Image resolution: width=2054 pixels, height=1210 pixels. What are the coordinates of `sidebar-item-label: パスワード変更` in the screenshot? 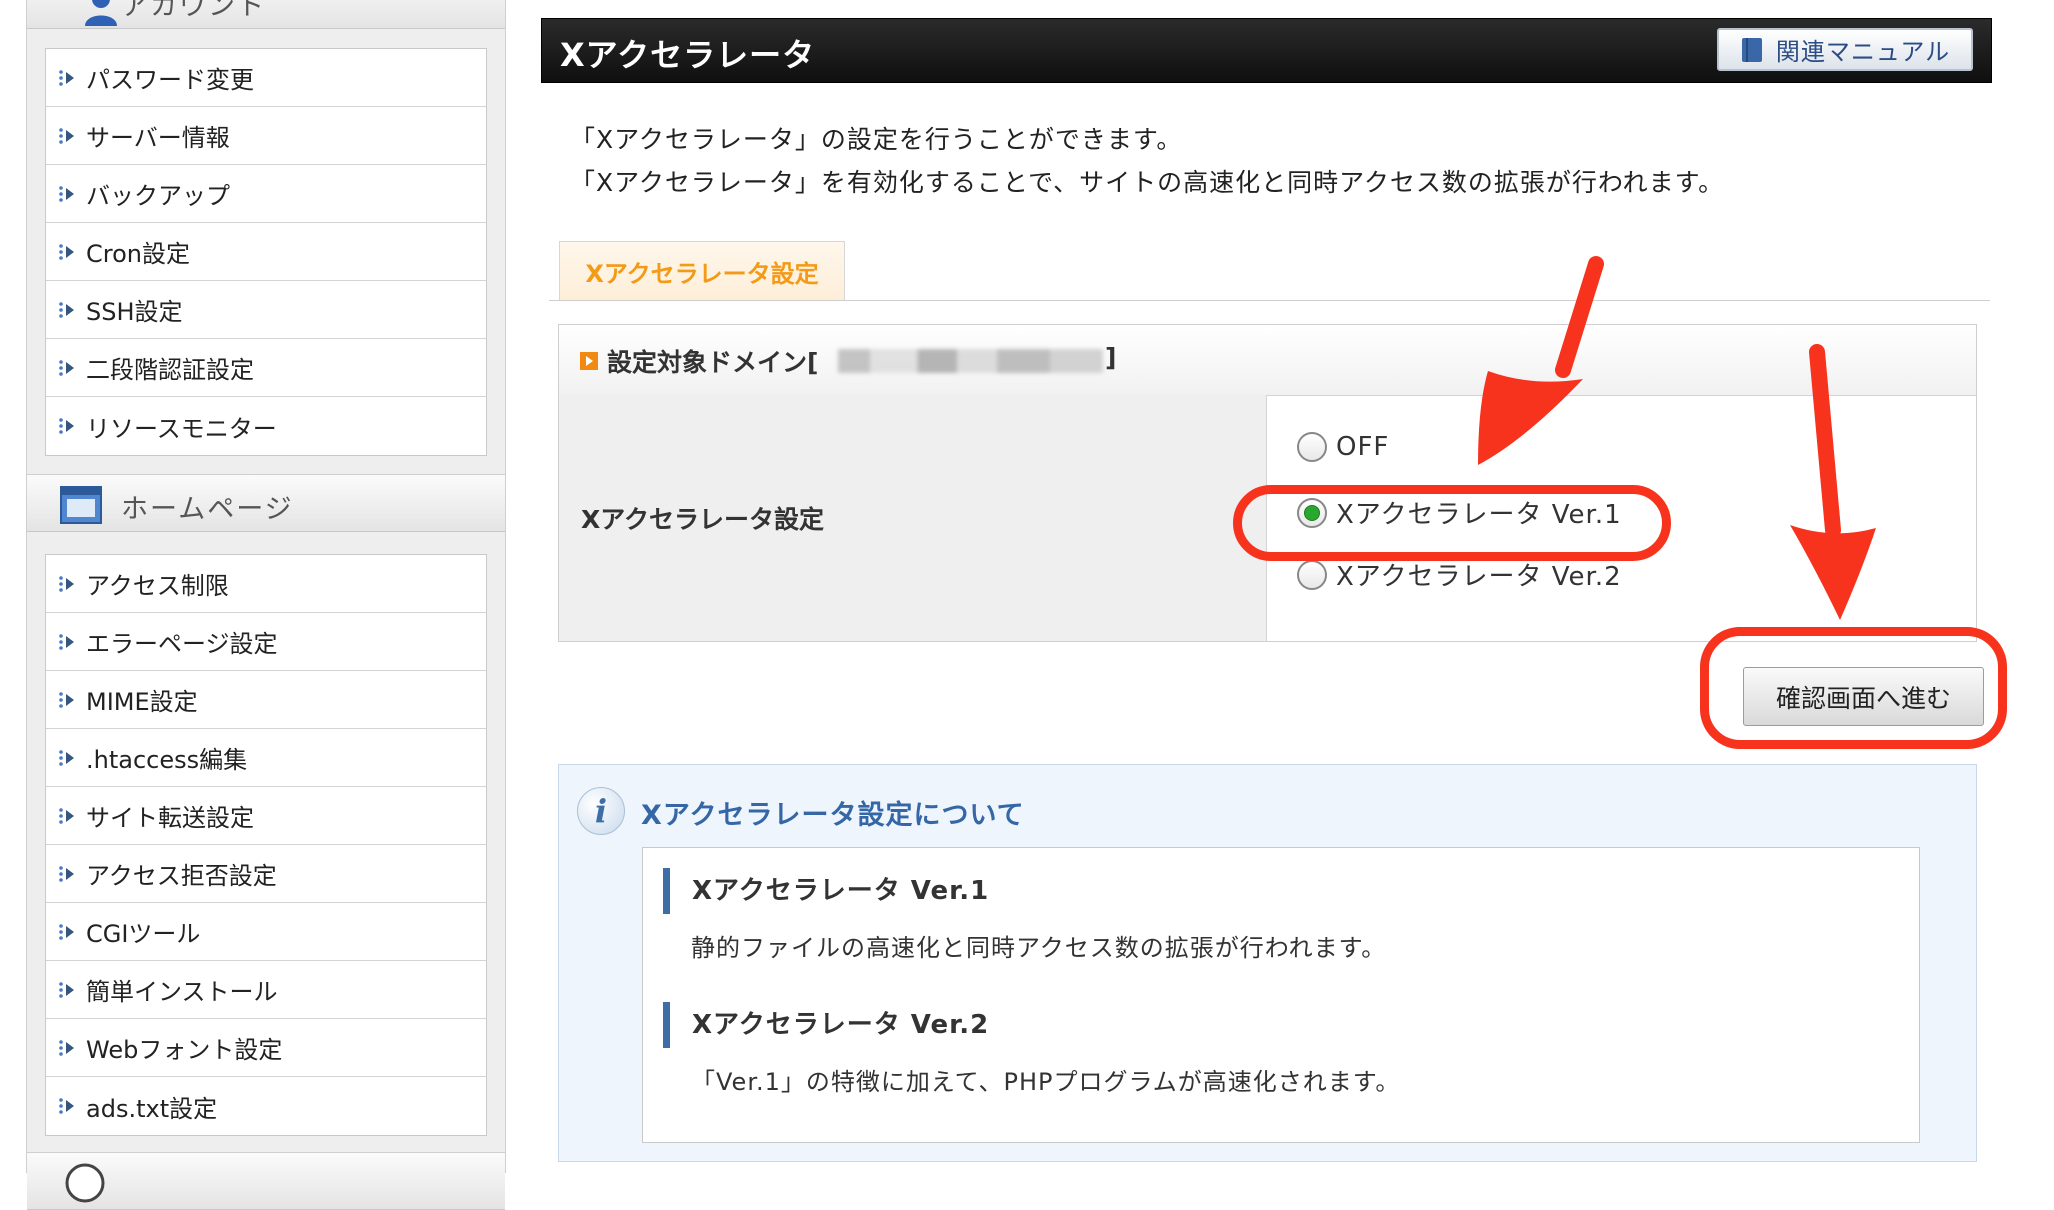 It's located at (170, 80).